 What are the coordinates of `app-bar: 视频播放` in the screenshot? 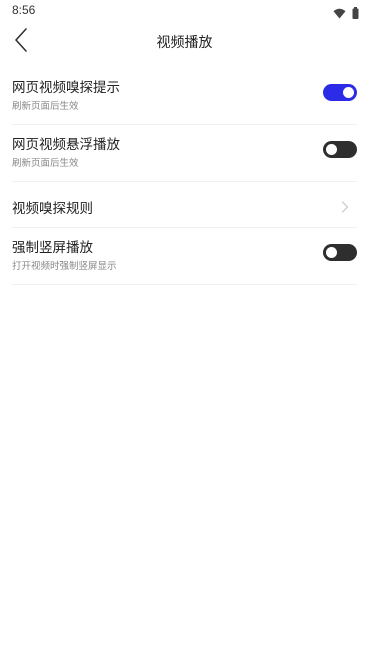 It's located at (184, 42).